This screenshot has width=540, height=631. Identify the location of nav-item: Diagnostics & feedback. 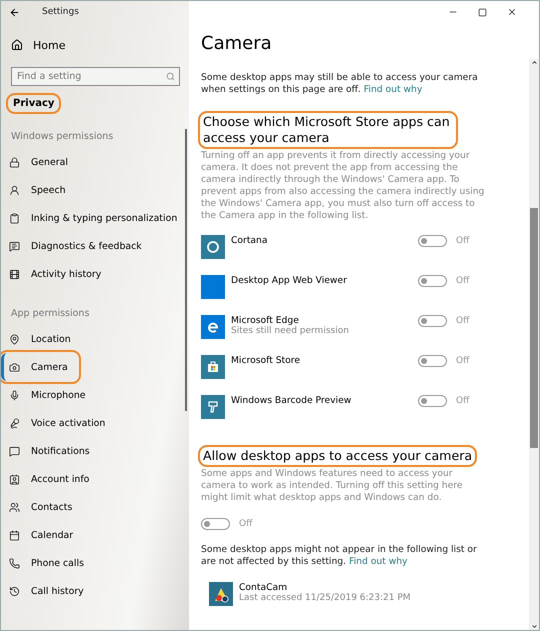
(76, 246).